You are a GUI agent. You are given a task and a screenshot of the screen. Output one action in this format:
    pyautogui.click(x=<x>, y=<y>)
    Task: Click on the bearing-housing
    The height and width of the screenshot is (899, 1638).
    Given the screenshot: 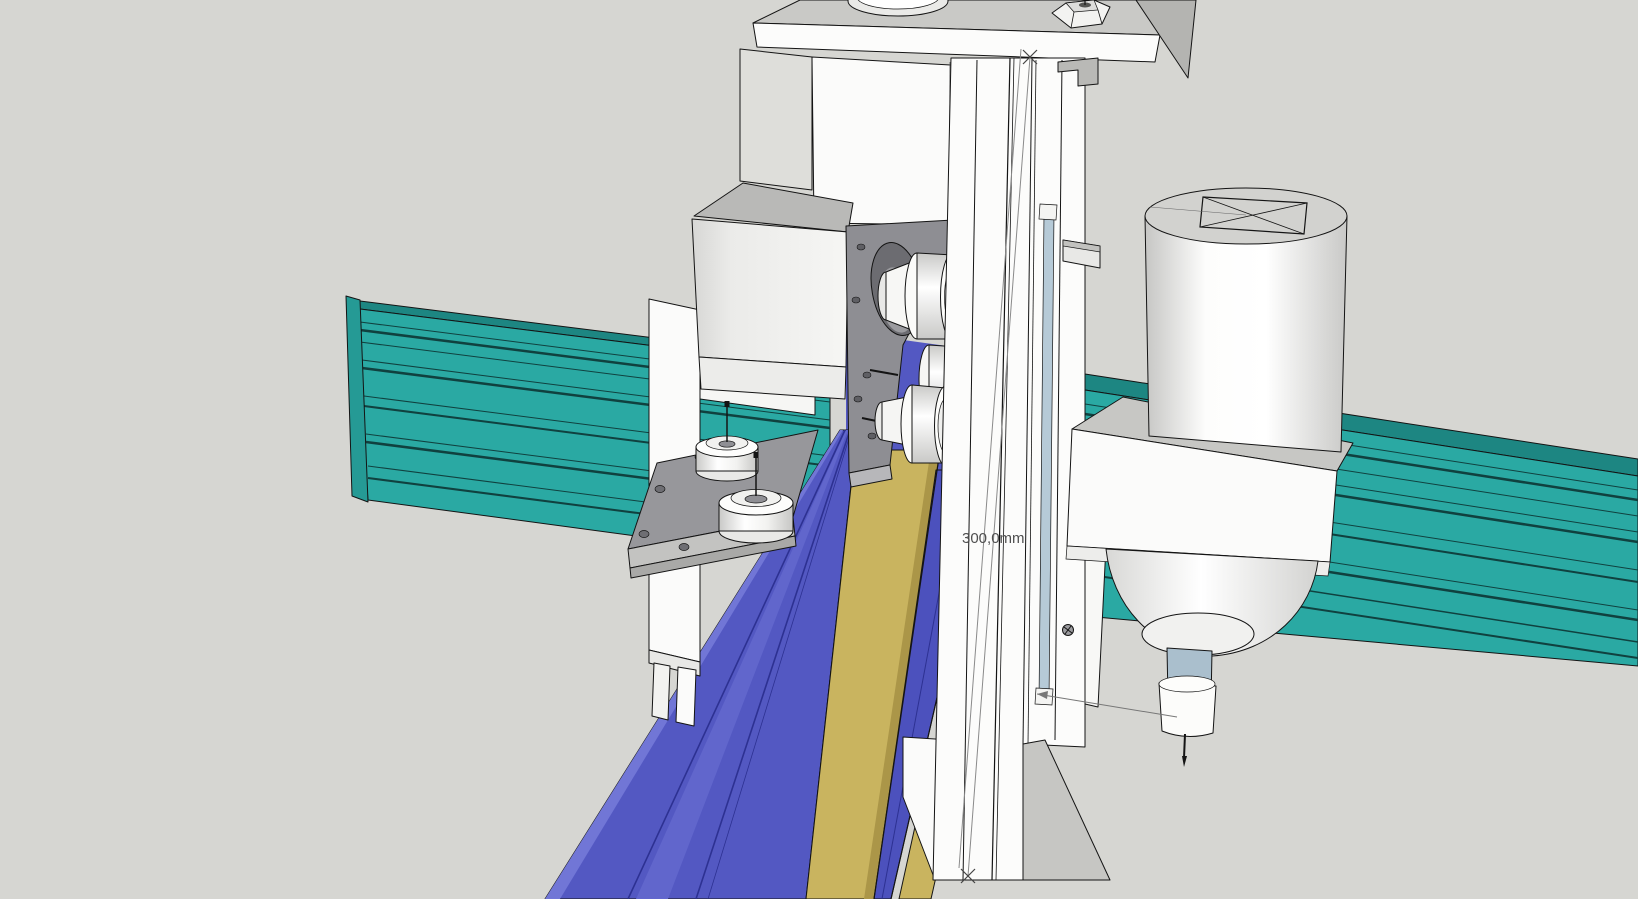 What is the action you would take?
    pyautogui.click(x=1198, y=634)
    